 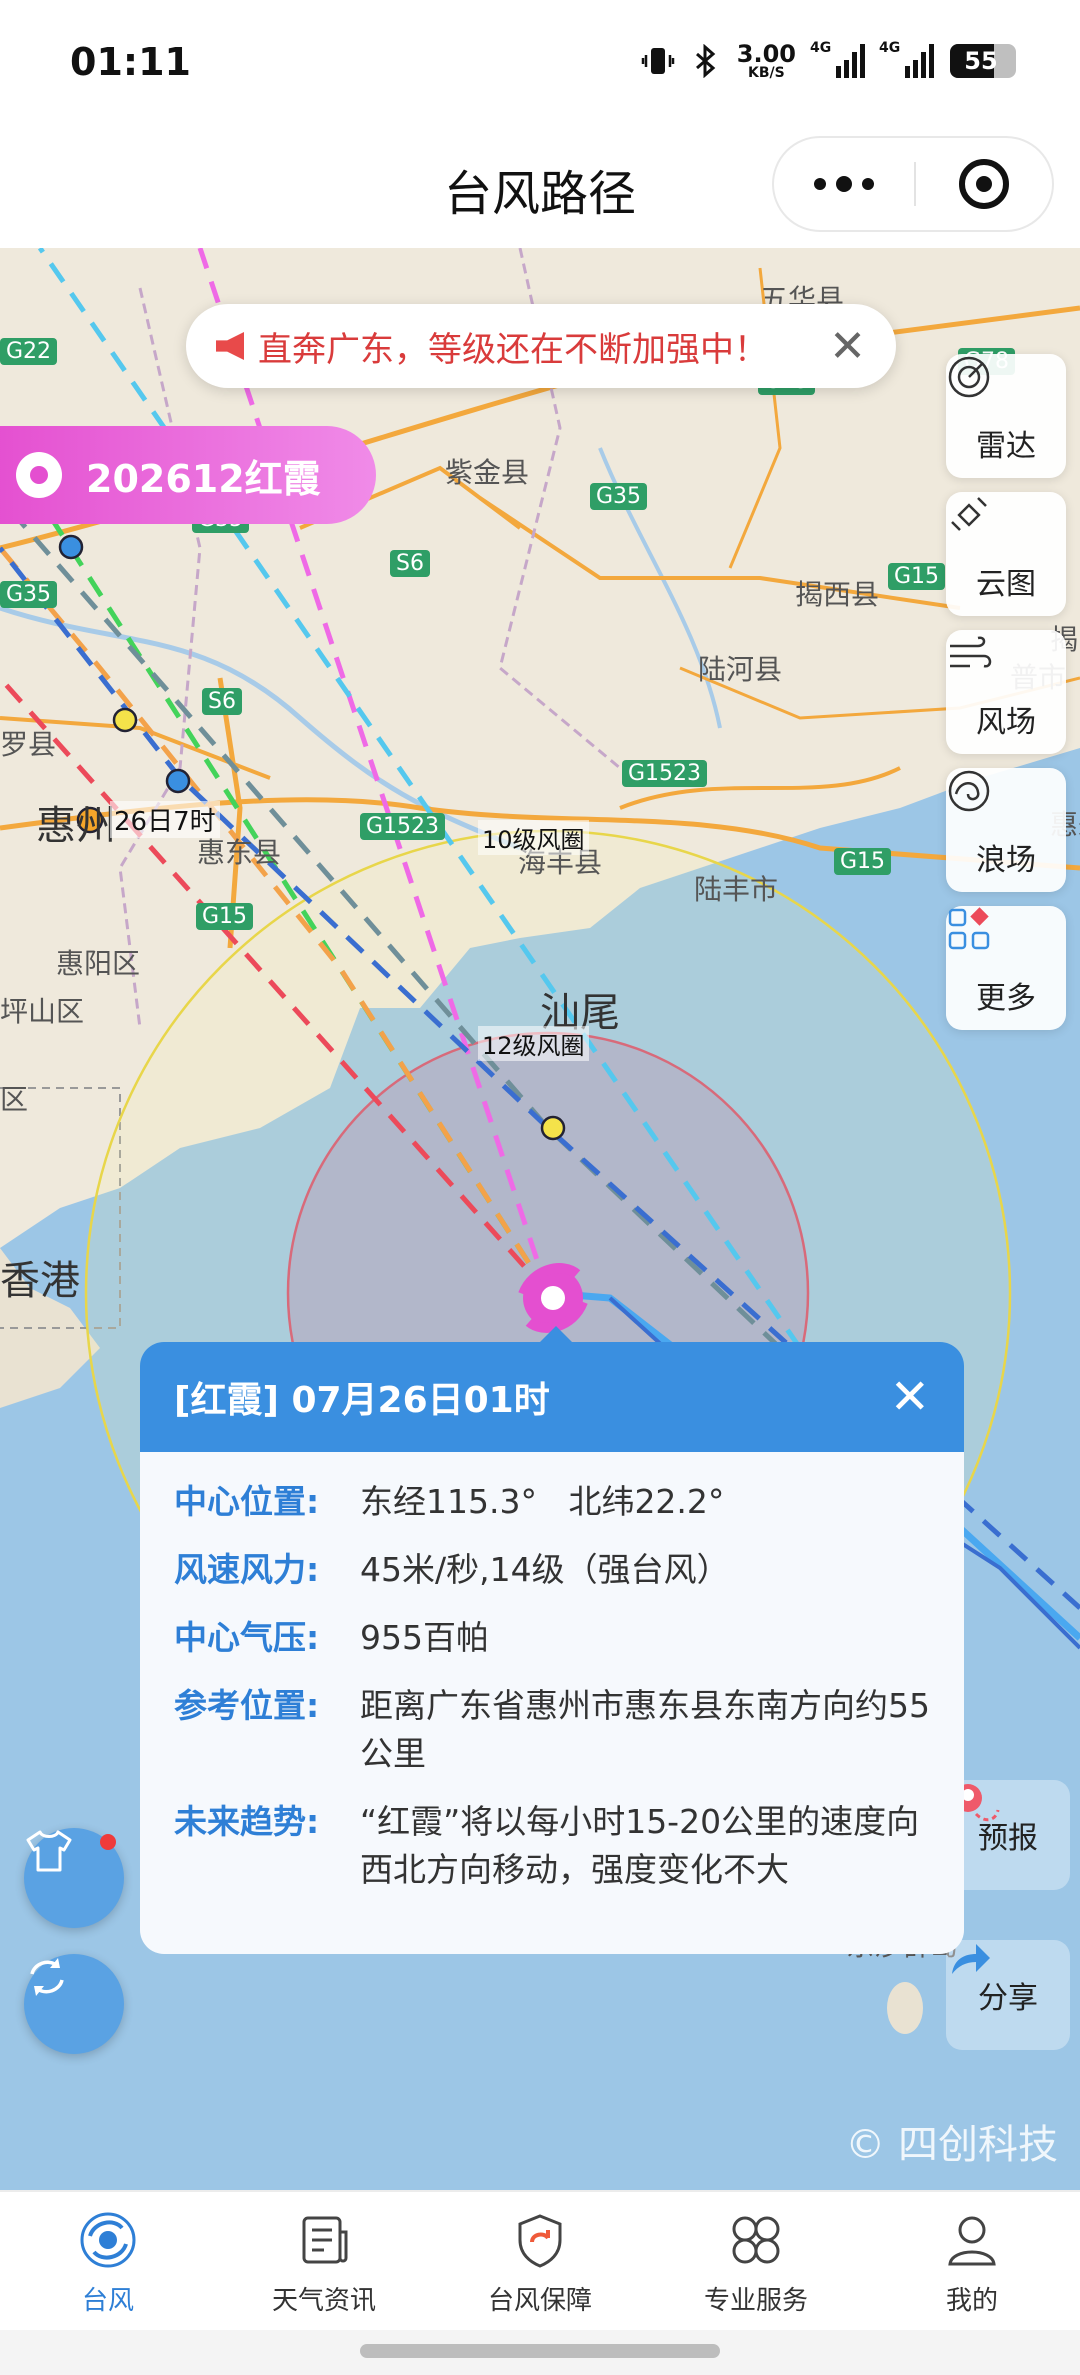 I want to click on home-indicator, so click(x=540, y=2351).